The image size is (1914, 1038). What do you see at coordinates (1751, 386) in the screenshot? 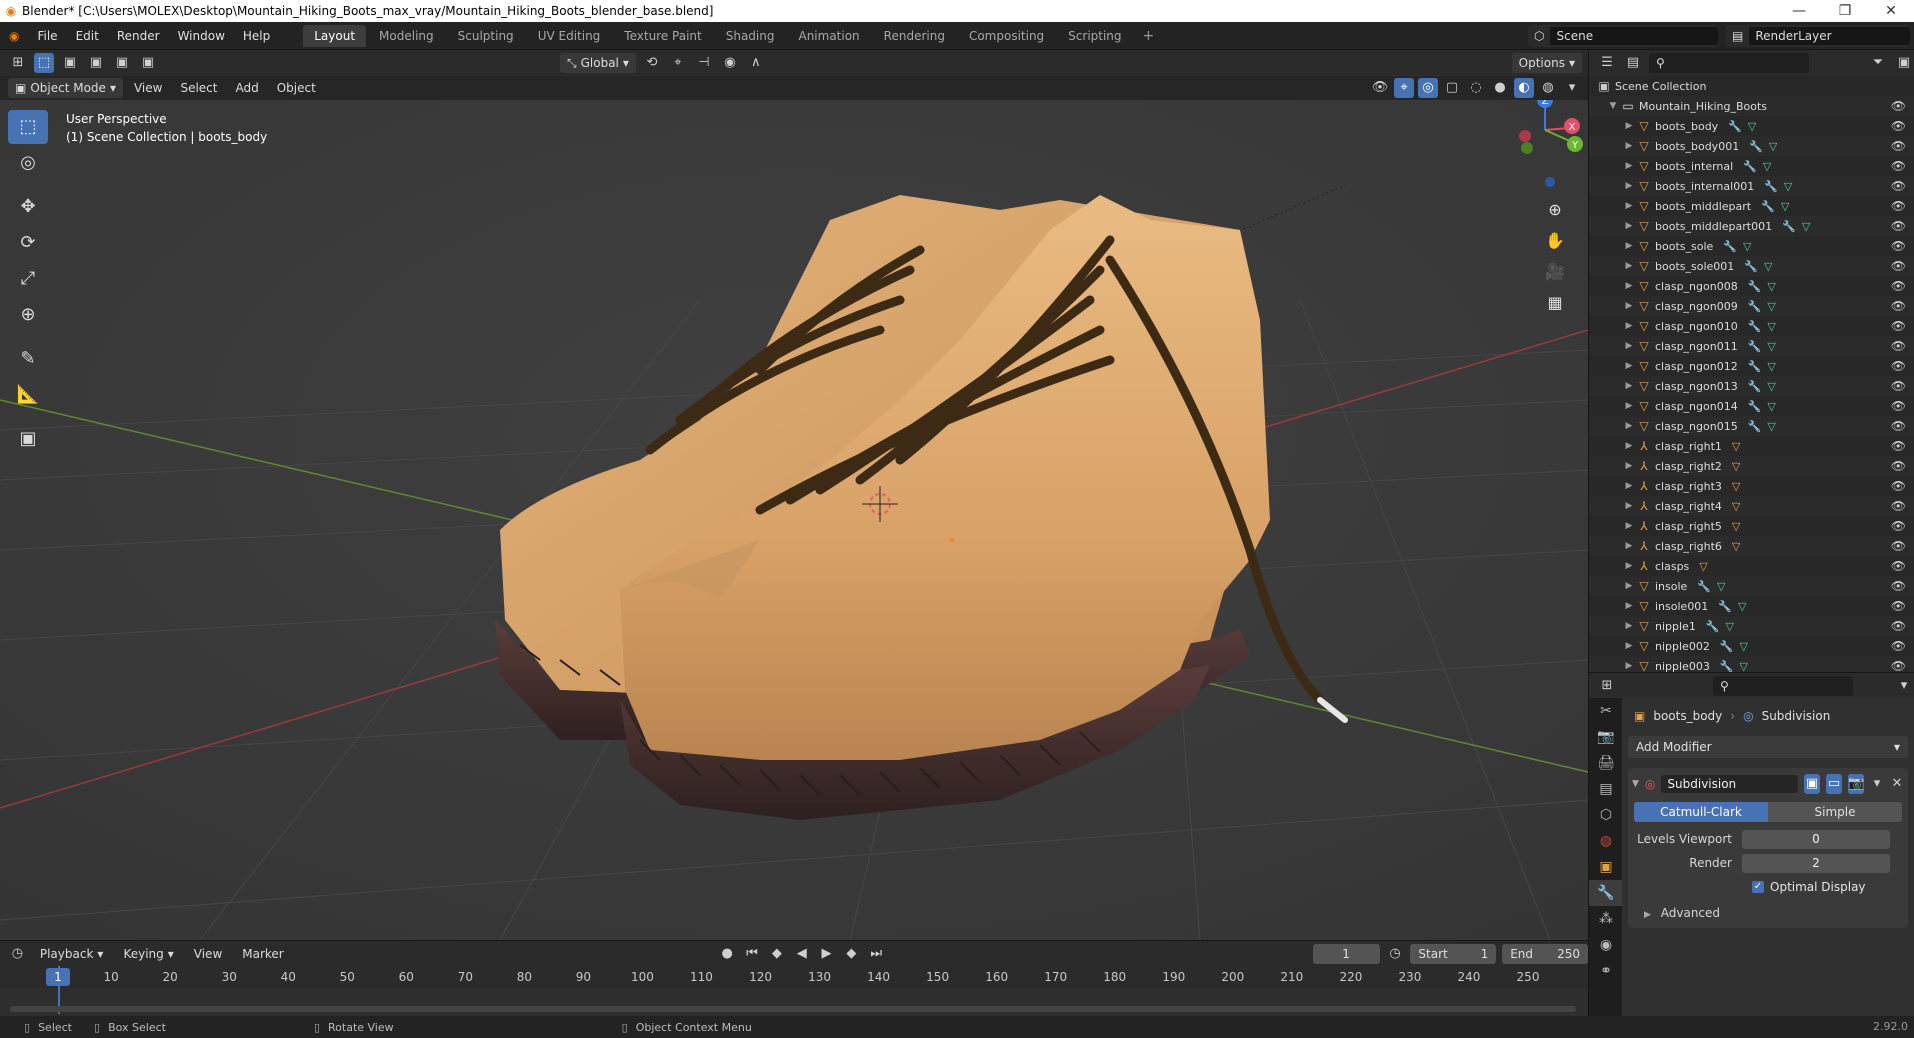
I see `outliner-item: ▶ ▽ clasp_ngon013 🔧 ▽ 👁` at bounding box center [1751, 386].